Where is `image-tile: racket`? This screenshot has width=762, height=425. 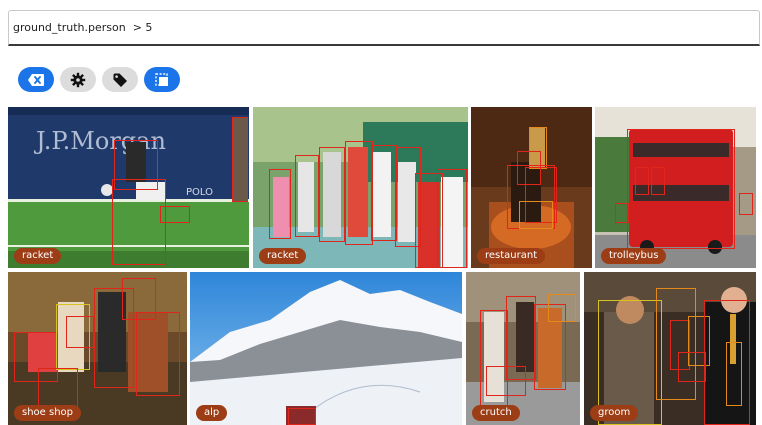 image-tile: racket is located at coordinates (360, 187).